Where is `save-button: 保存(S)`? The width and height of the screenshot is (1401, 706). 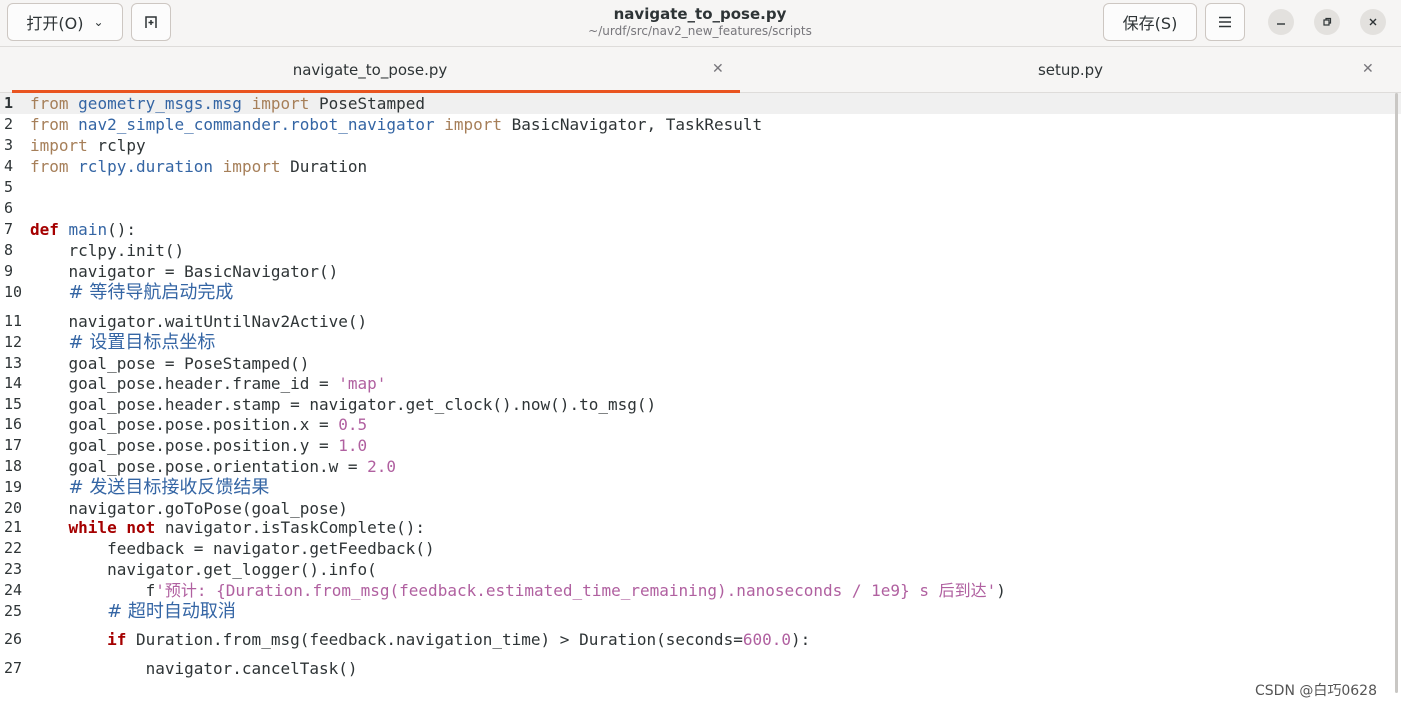 save-button: 保存(S) is located at coordinates (1150, 22).